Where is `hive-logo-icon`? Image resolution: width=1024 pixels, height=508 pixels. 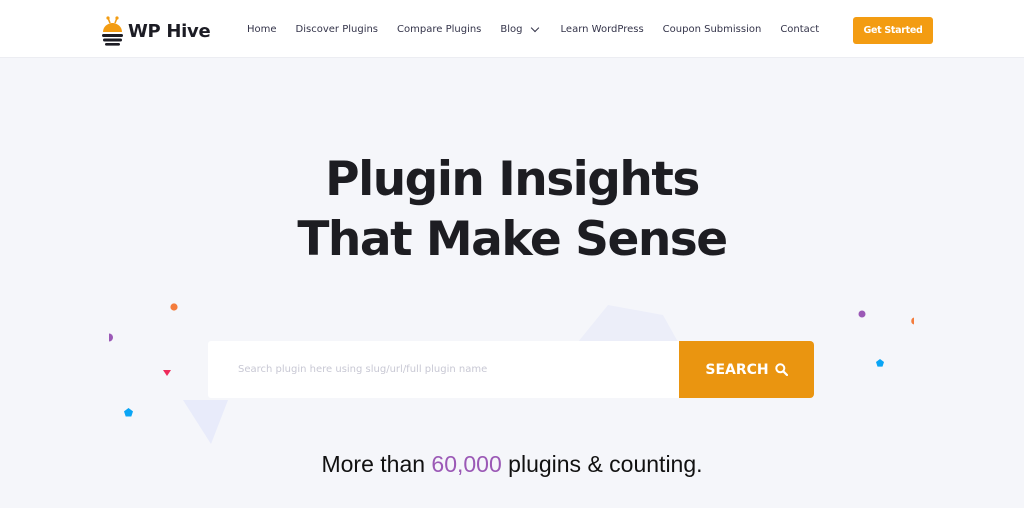 hive-logo-icon is located at coordinates (112, 31).